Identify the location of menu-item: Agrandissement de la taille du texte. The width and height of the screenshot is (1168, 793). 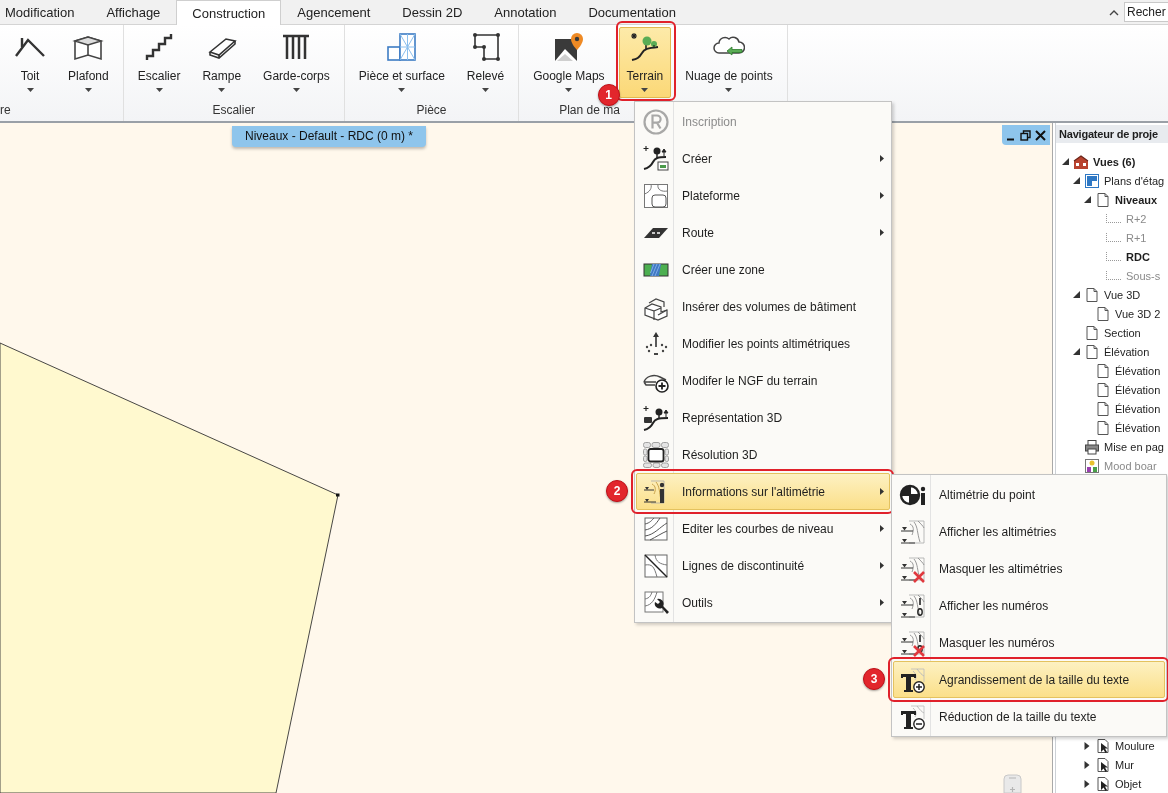
(1029, 679).